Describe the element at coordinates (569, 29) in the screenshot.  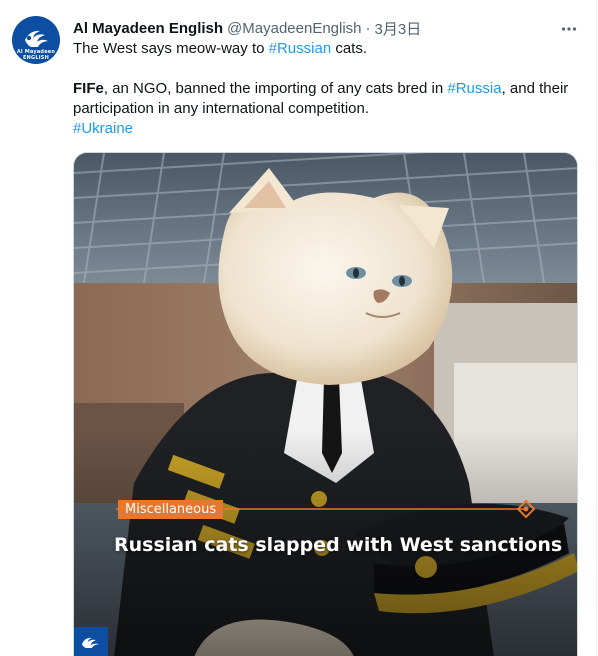
I see `more-horizontal-icon` at that location.